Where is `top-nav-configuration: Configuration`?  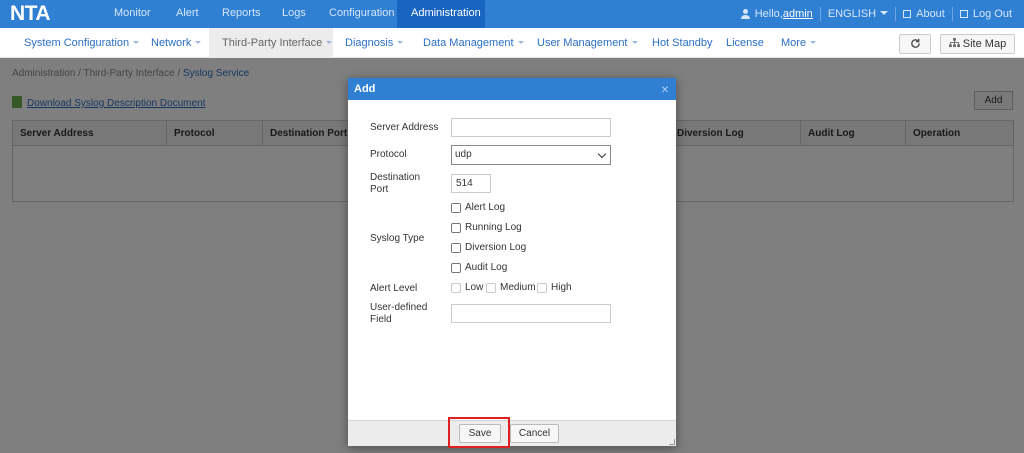 top-nav-configuration: Configuration is located at coordinates (356, 14).